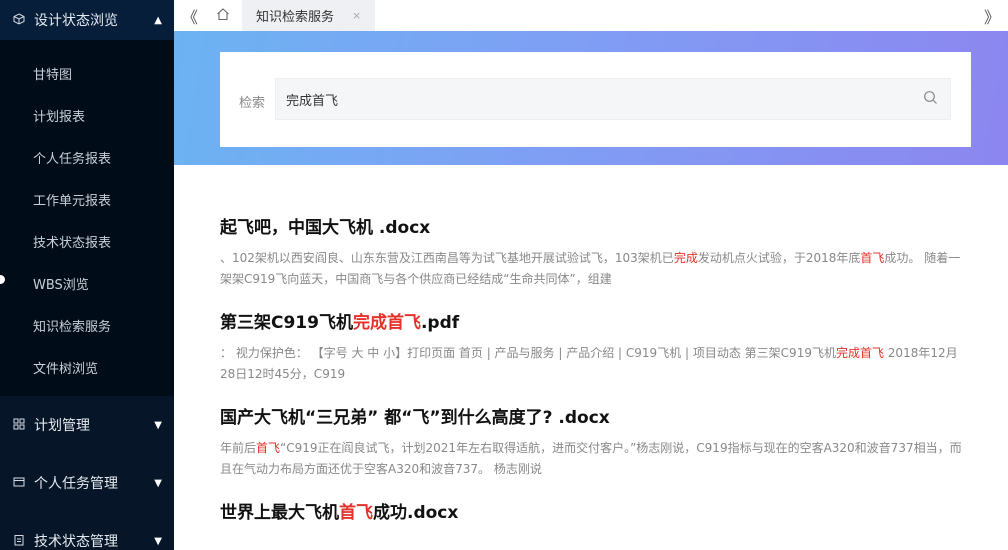 The image size is (1008, 550). Describe the element at coordinates (87, 283) in the screenshot. I see `sidebar-item-wbs: WBS浏览` at that location.